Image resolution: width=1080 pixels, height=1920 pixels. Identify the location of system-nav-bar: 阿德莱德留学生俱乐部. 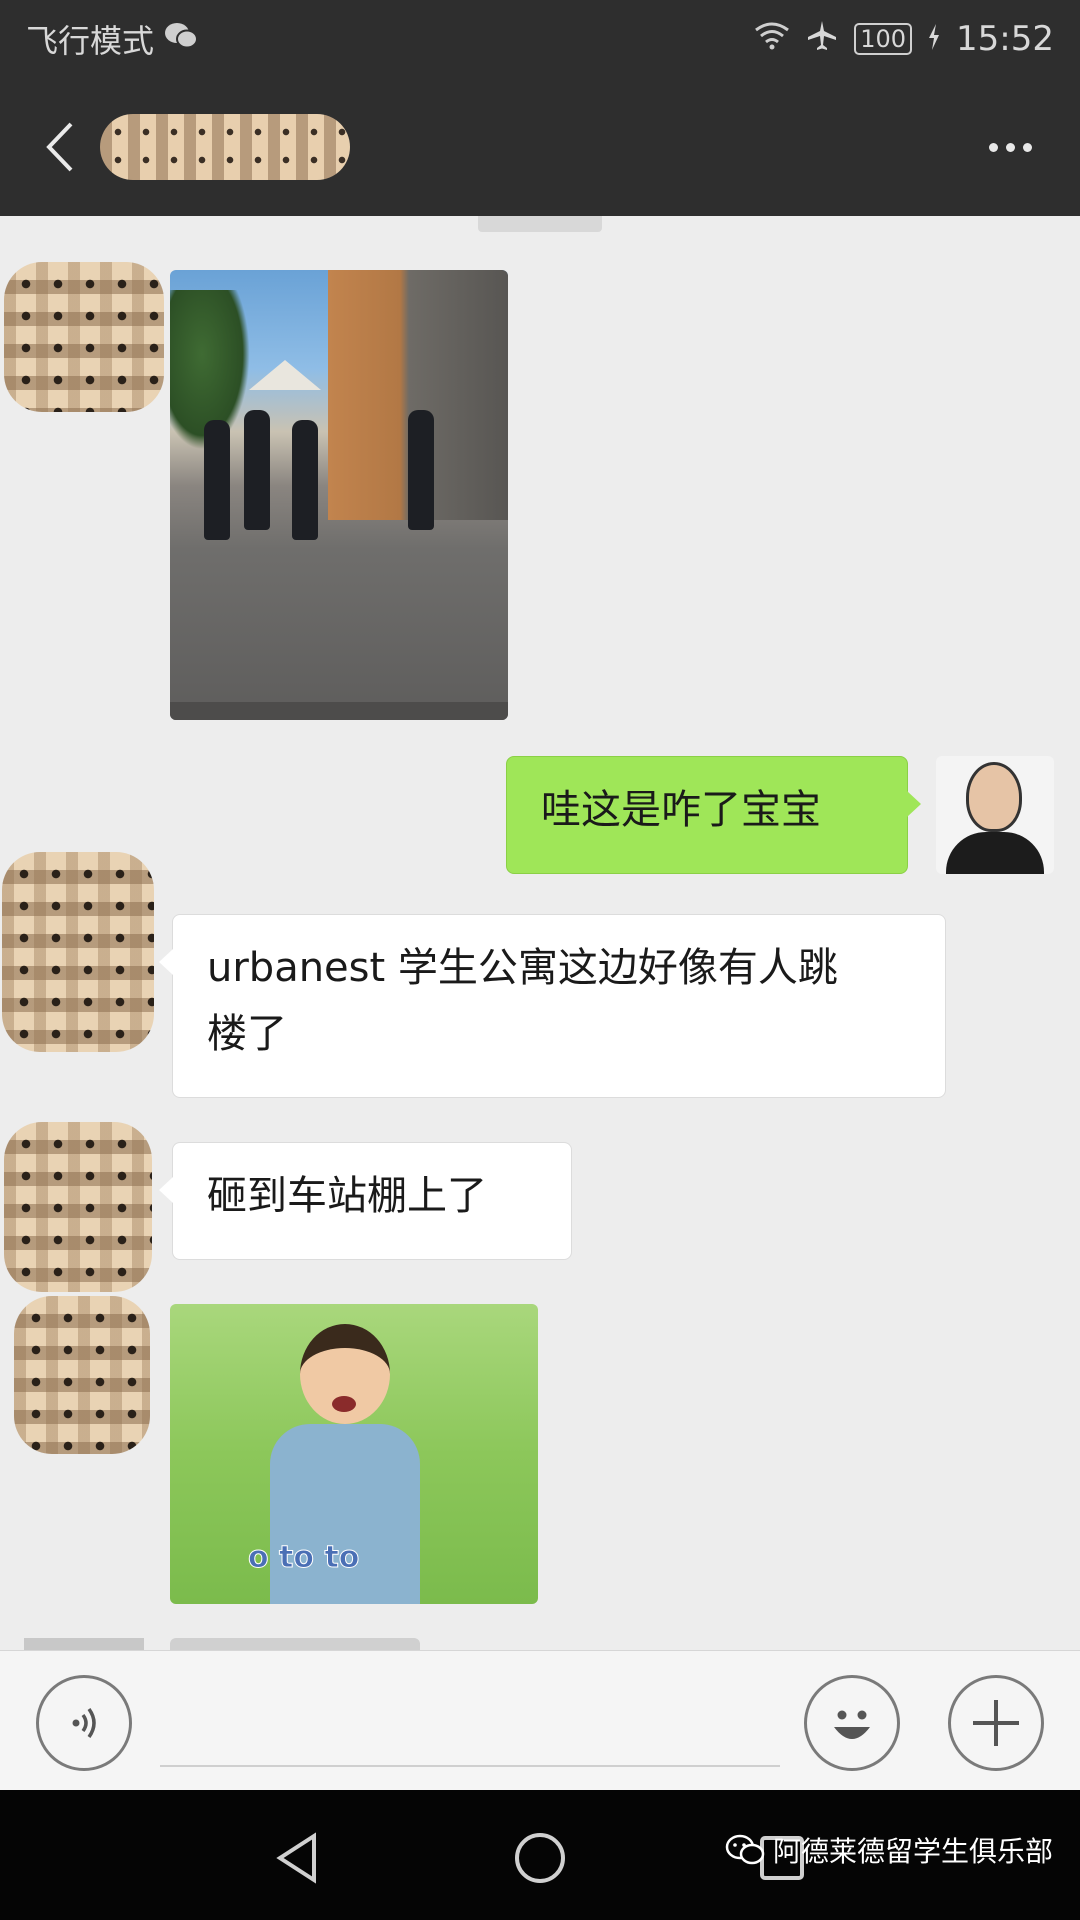
(540, 1855).